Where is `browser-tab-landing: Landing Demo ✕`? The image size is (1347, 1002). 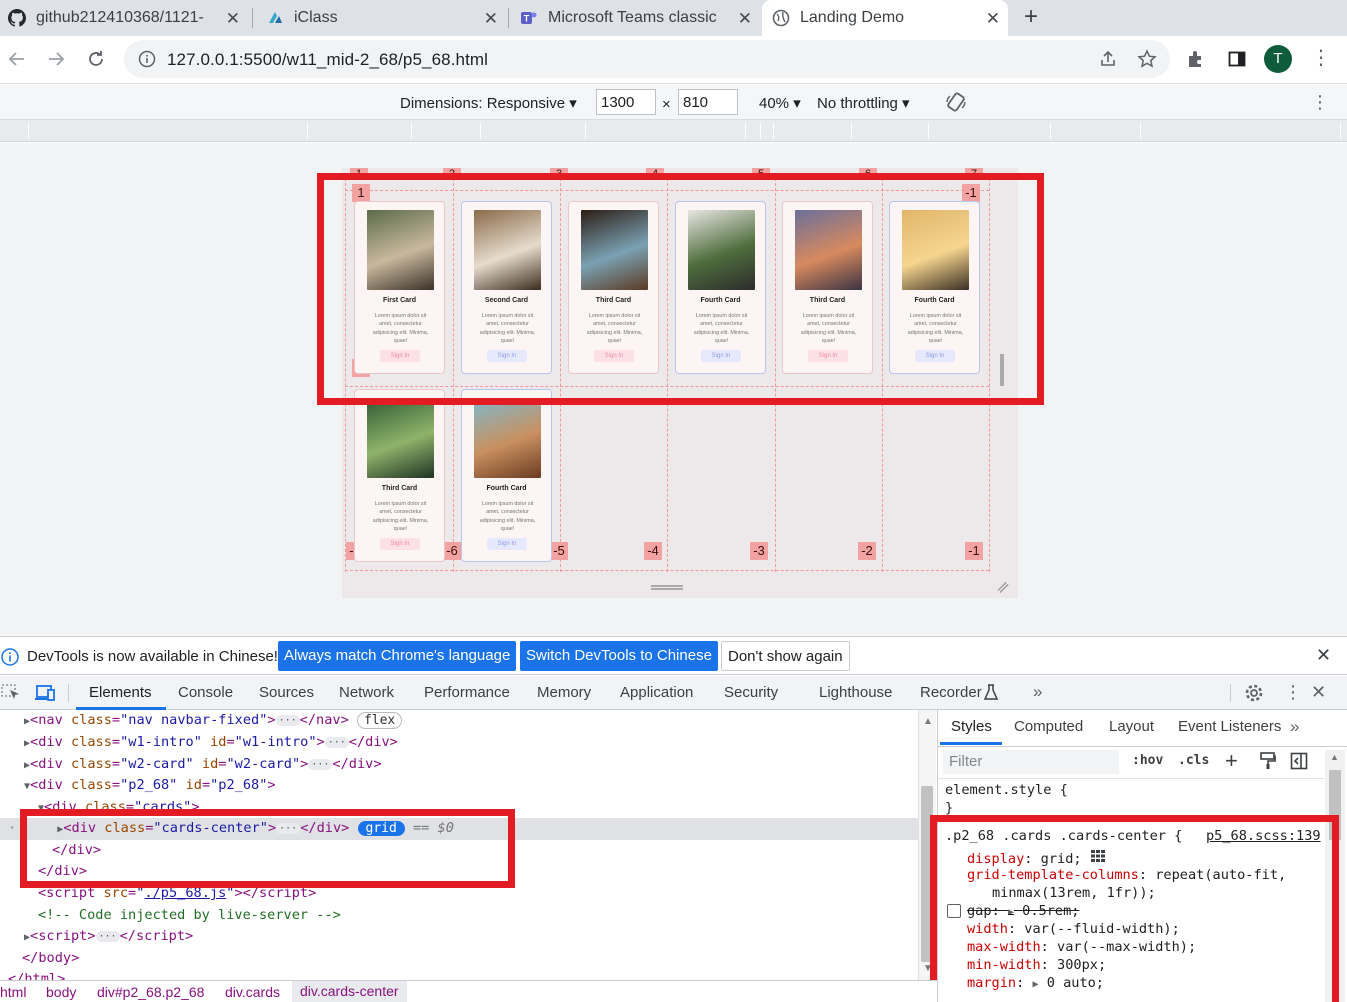
browser-tab-landing: Landing Demo ✕ is located at coordinates (885, 18).